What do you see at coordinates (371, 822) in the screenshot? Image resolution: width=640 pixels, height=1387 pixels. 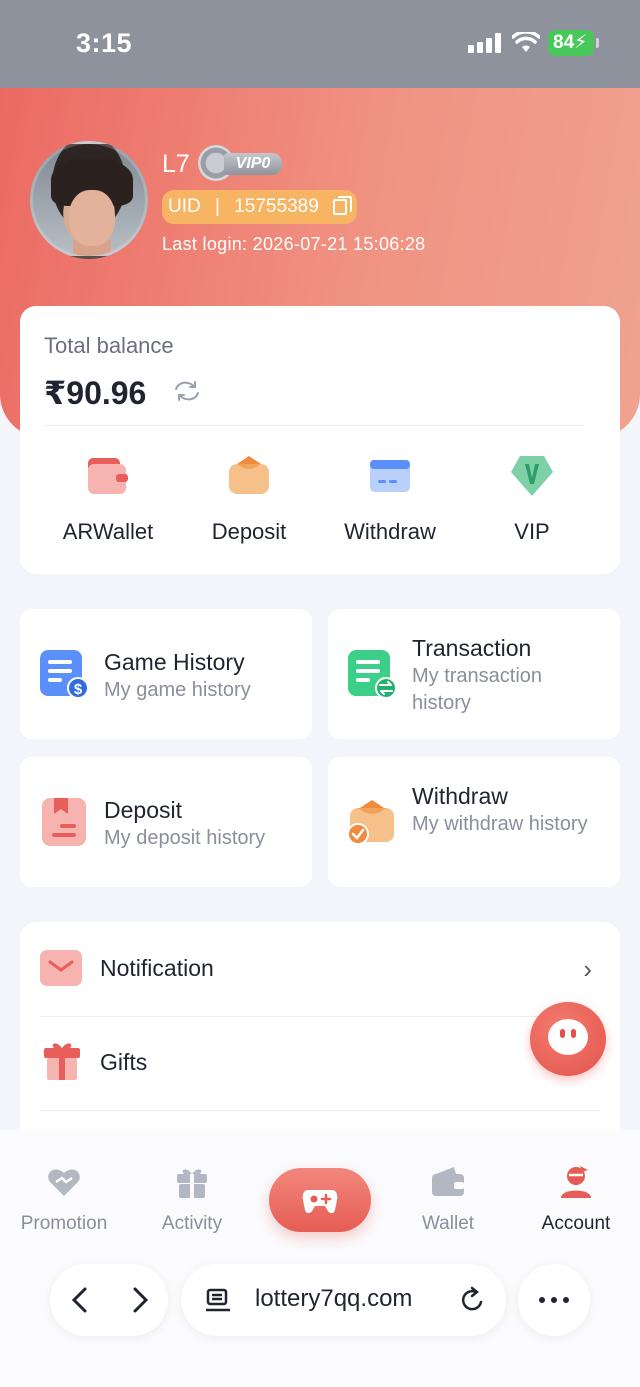 I see `withdraw-history-icon` at bounding box center [371, 822].